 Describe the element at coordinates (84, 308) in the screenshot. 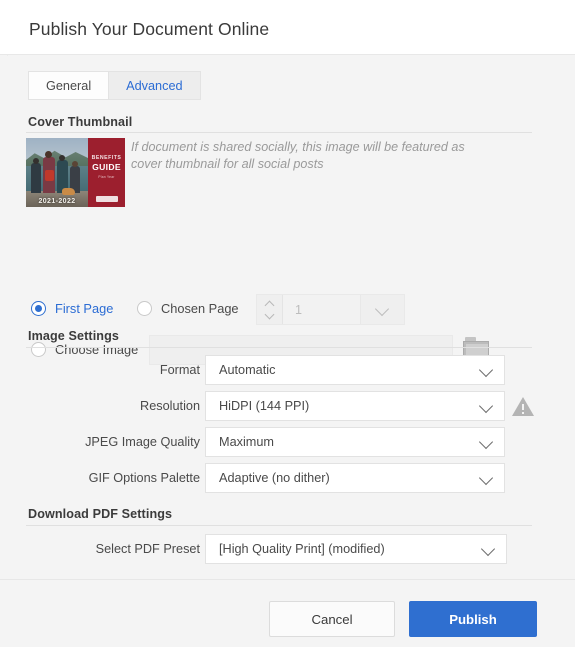

I see `radio-first-page-label: First Page` at that location.